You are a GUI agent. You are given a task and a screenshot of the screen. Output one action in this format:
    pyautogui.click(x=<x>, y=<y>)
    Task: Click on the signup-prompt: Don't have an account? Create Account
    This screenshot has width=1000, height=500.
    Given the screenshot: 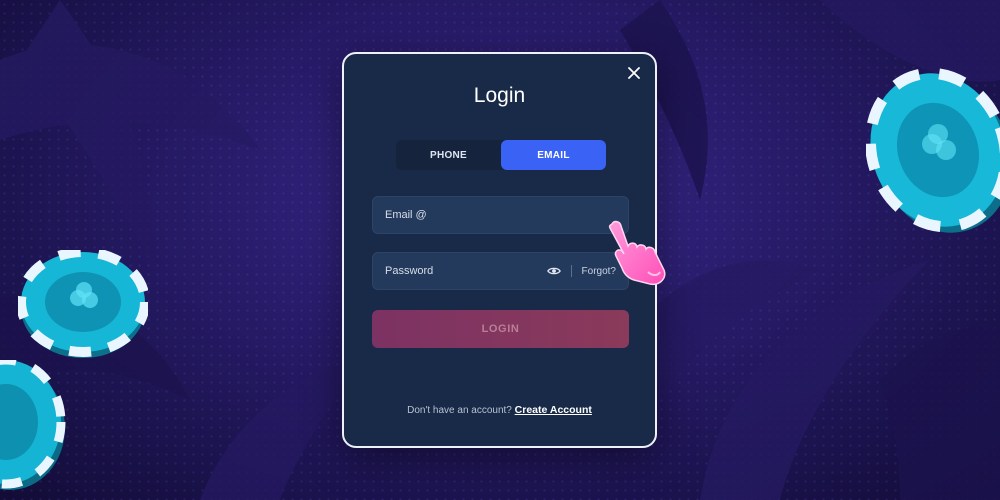 What is the action you would take?
    pyautogui.click(x=499, y=410)
    